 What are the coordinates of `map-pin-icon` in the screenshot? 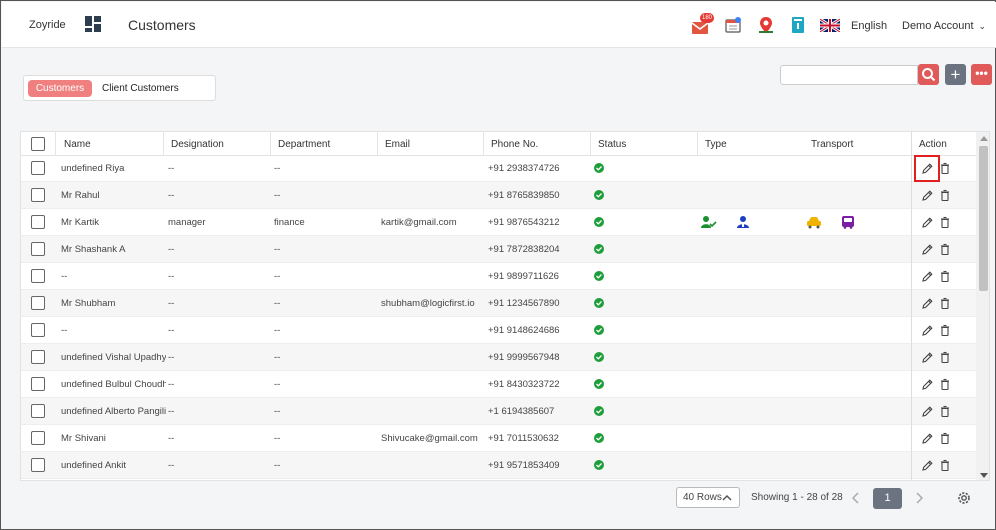 It's located at (766, 25).